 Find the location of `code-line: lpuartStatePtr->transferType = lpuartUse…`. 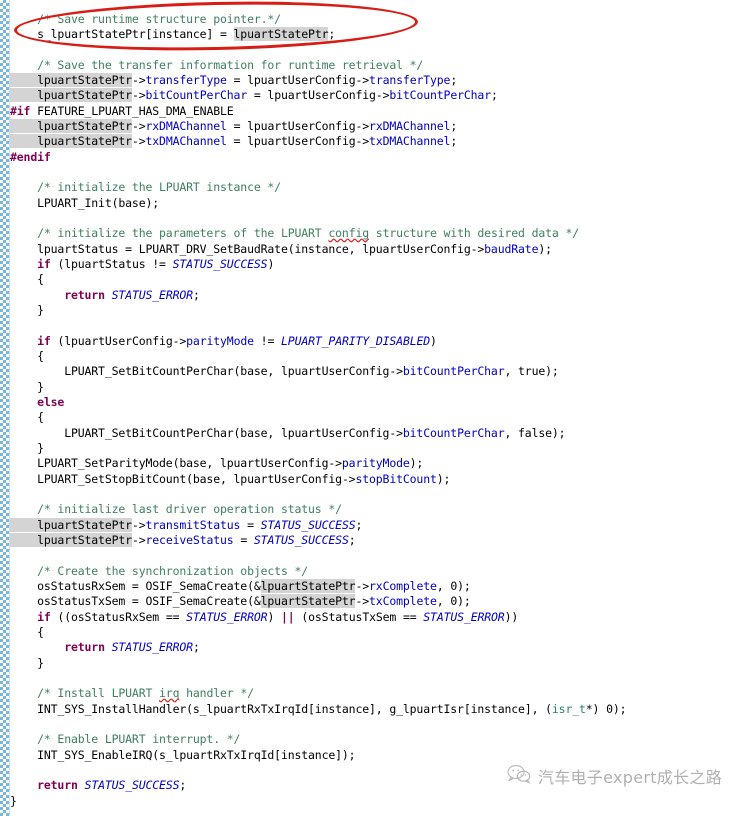

code-line: lpuartStatePtr->transferType = lpuartUse… is located at coordinates (233, 80).